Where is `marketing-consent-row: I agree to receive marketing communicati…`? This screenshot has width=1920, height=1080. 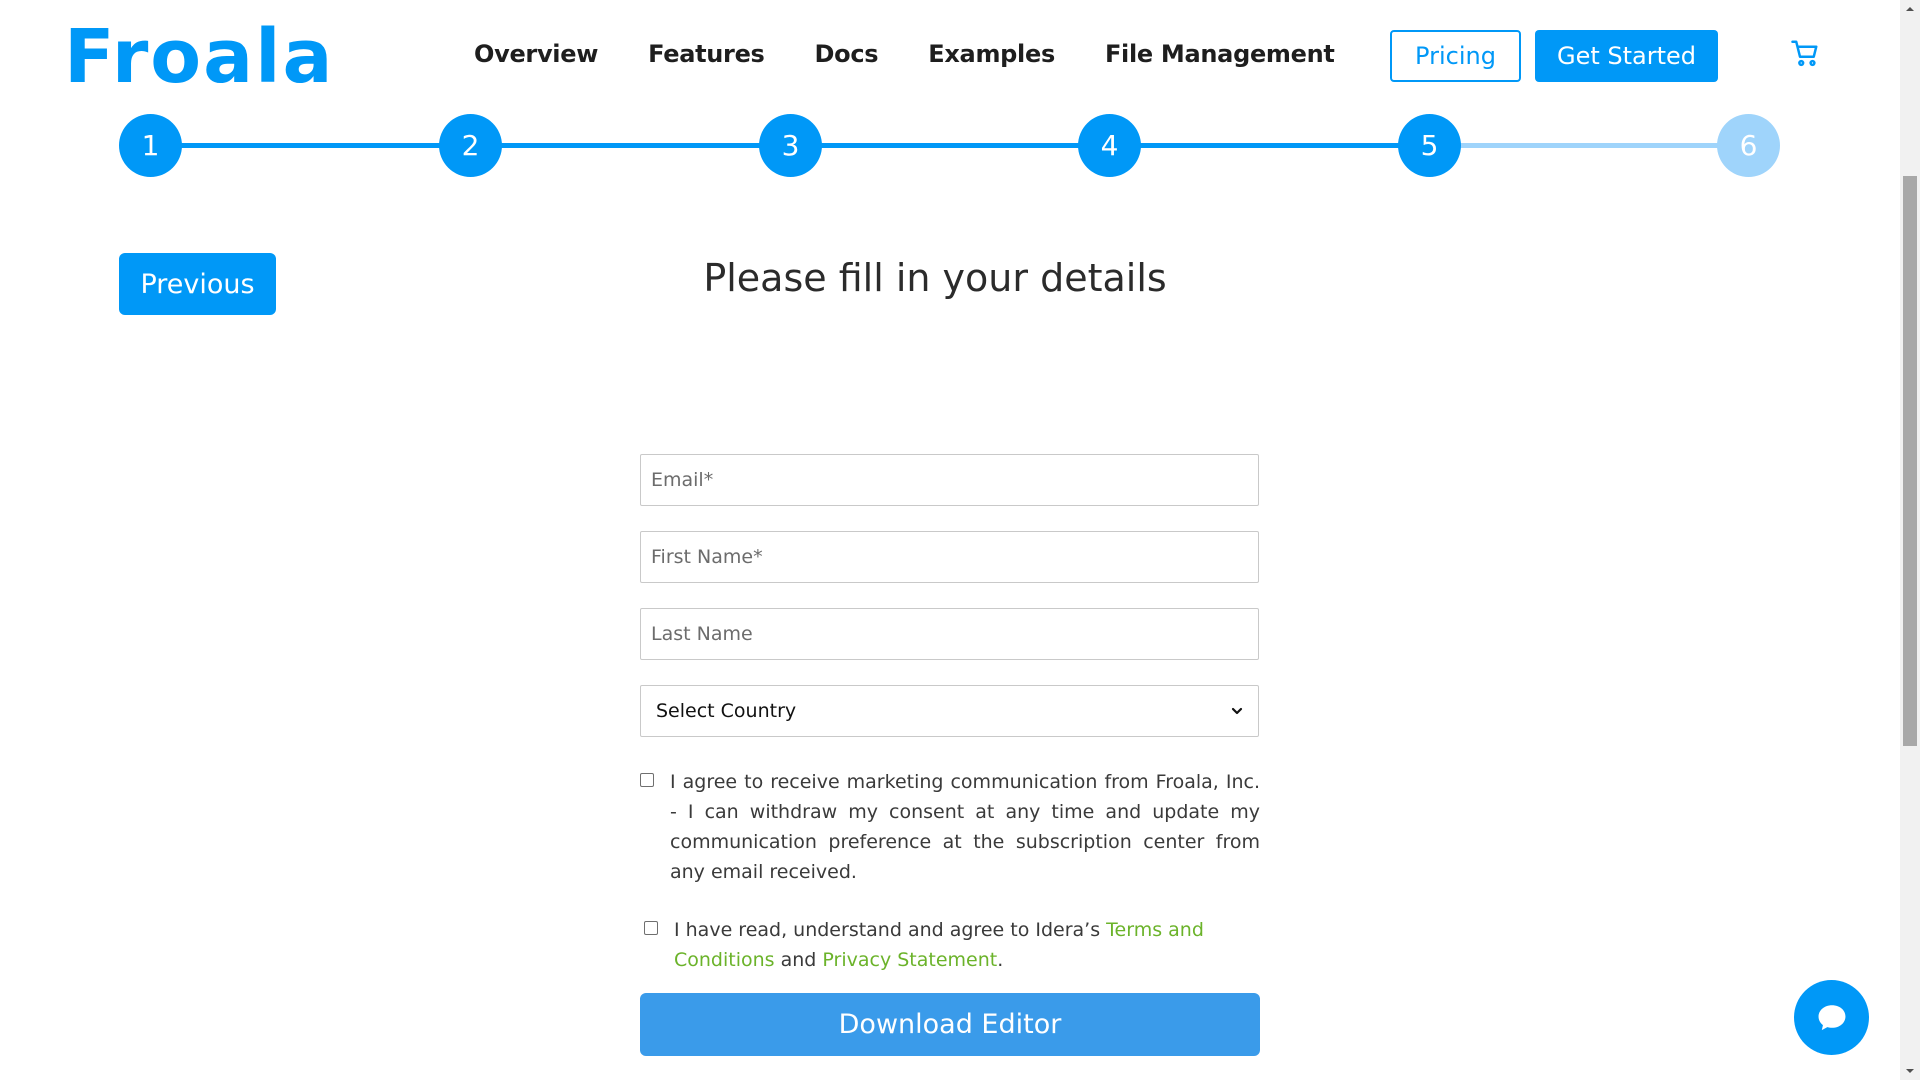
marketing-consent-row: I agree to receive marketing communicati… is located at coordinates (950, 827).